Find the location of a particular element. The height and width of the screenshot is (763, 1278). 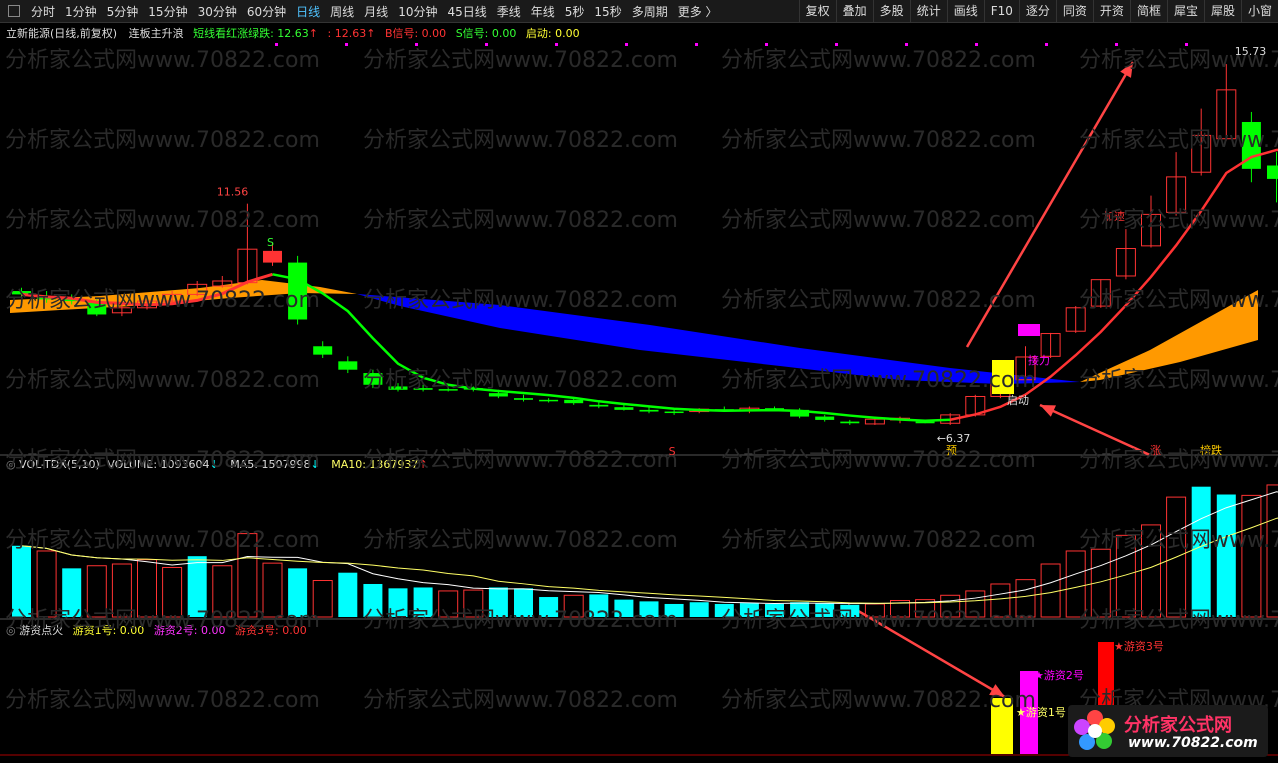

site-logo: 分析家公式网 www.70822.com is located at coordinates (1168, 731).